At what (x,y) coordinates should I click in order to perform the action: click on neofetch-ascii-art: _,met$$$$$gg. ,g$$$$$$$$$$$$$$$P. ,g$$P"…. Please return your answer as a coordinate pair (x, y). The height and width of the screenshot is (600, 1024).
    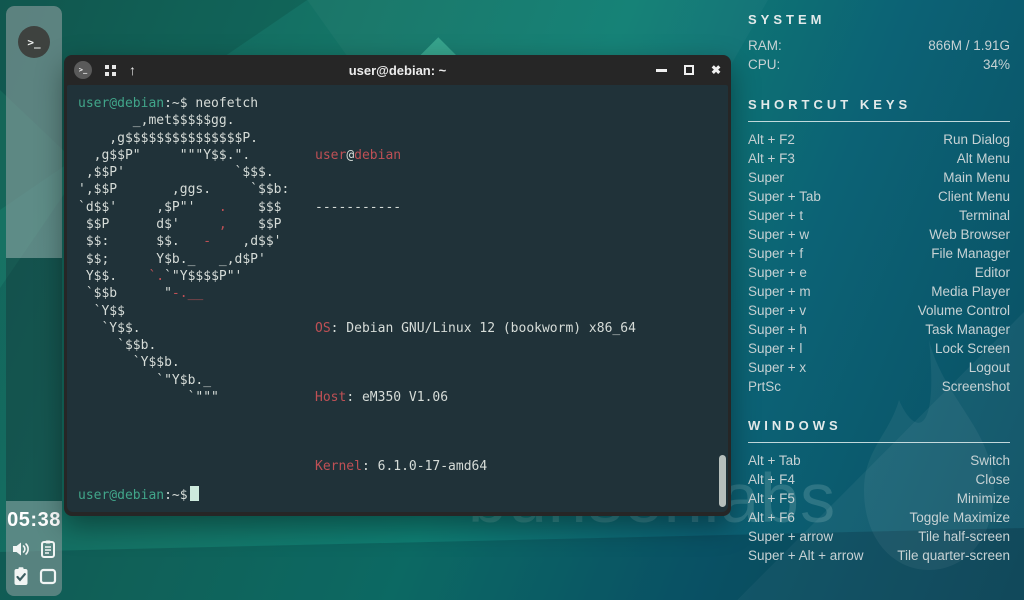
    Looking at the image, I should click on (184, 259).